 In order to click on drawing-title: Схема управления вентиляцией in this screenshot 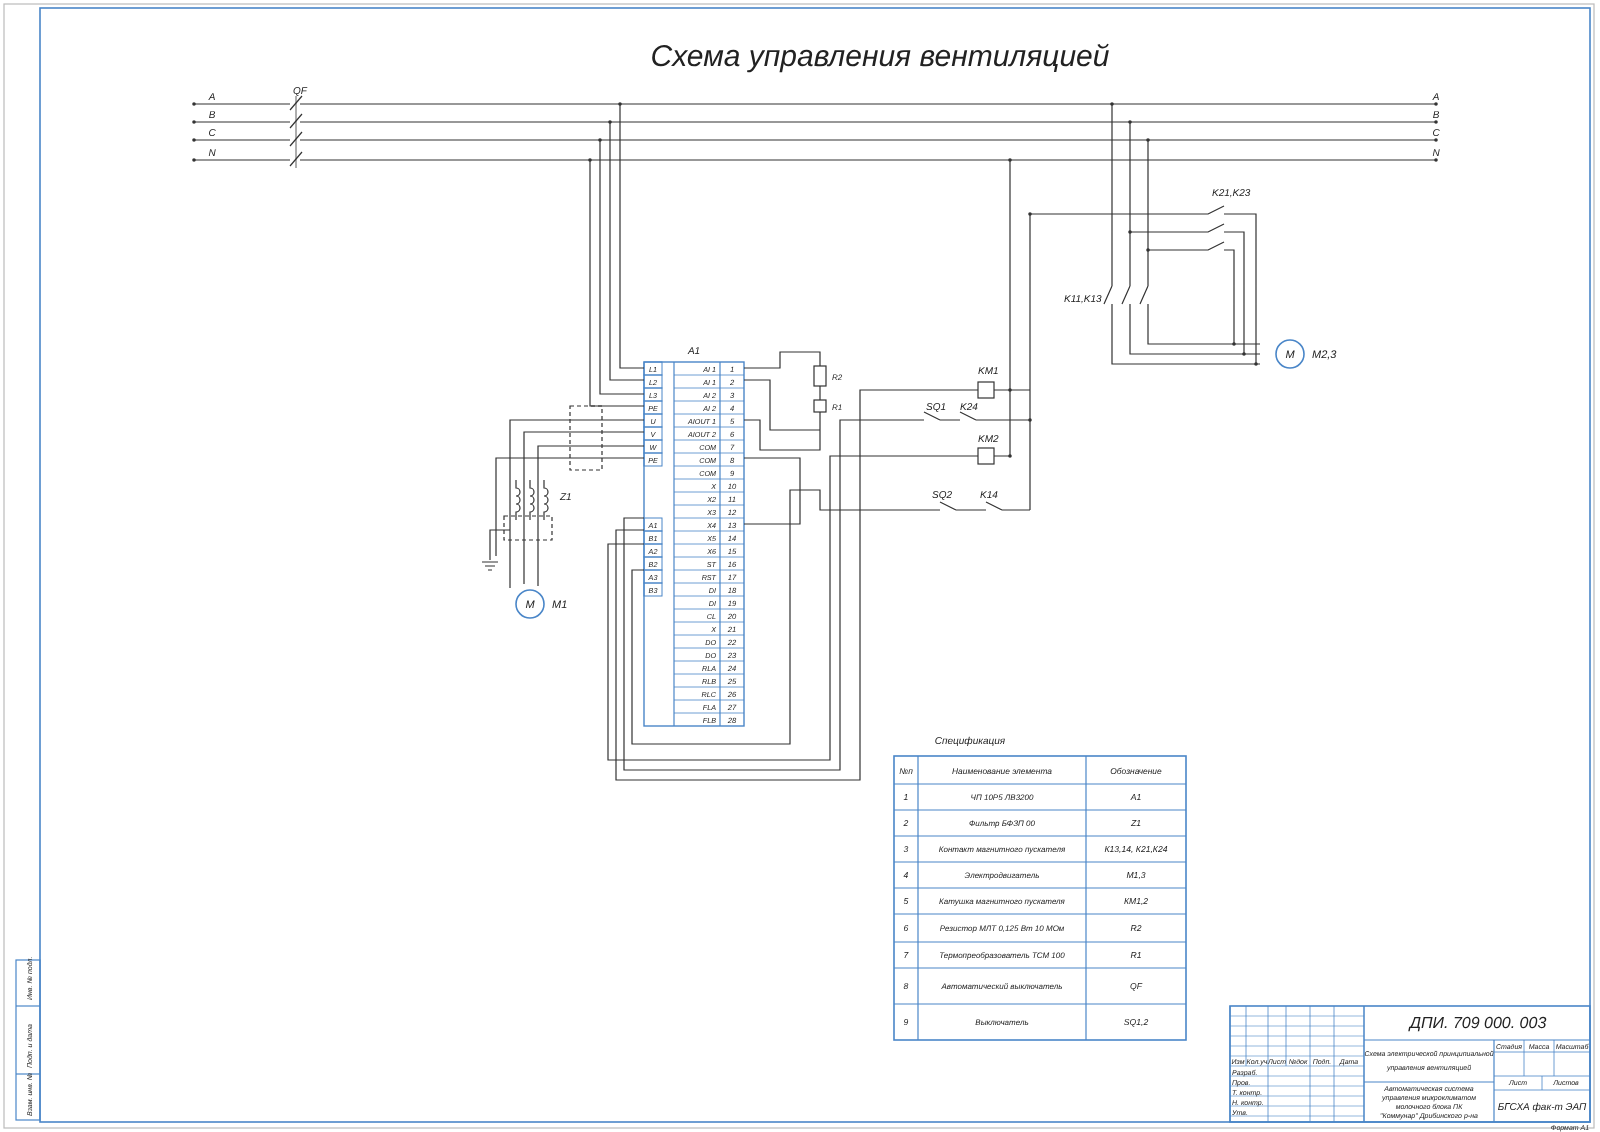, I will do `click(880, 57)`.